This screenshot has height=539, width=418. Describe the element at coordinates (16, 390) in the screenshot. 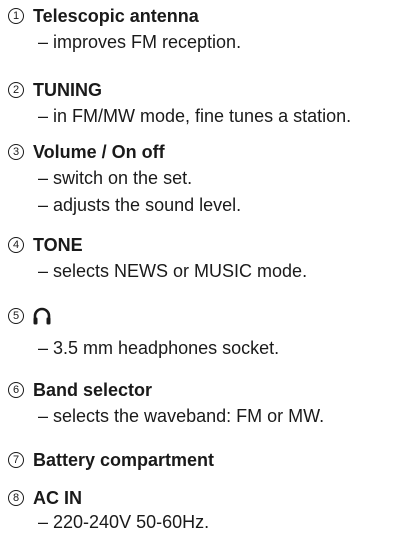

I see `item-number: 6` at that location.